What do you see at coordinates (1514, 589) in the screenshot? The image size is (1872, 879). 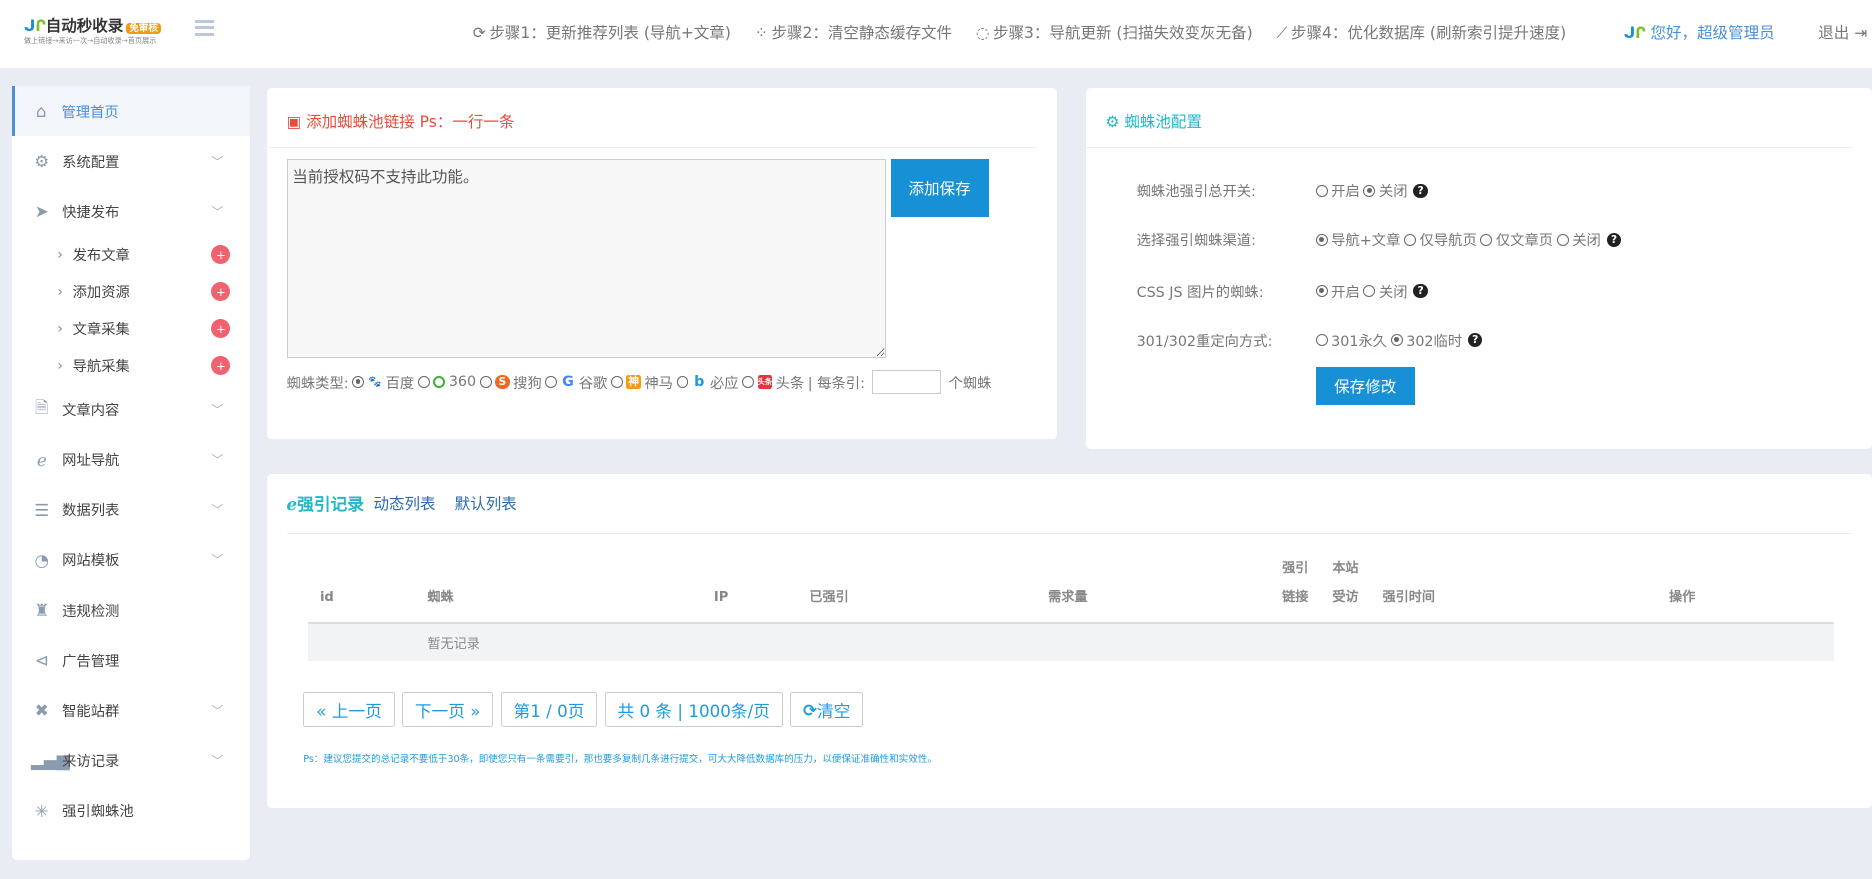 I see `col-time: 强引时间` at bounding box center [1514, 589].